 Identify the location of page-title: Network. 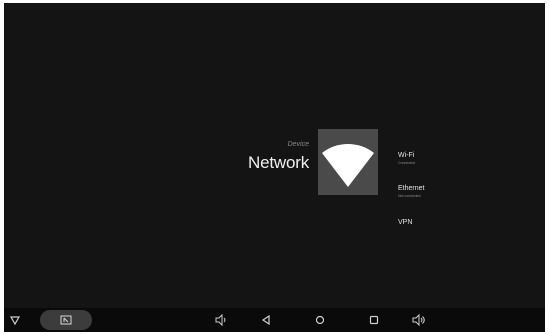
(278, 162).